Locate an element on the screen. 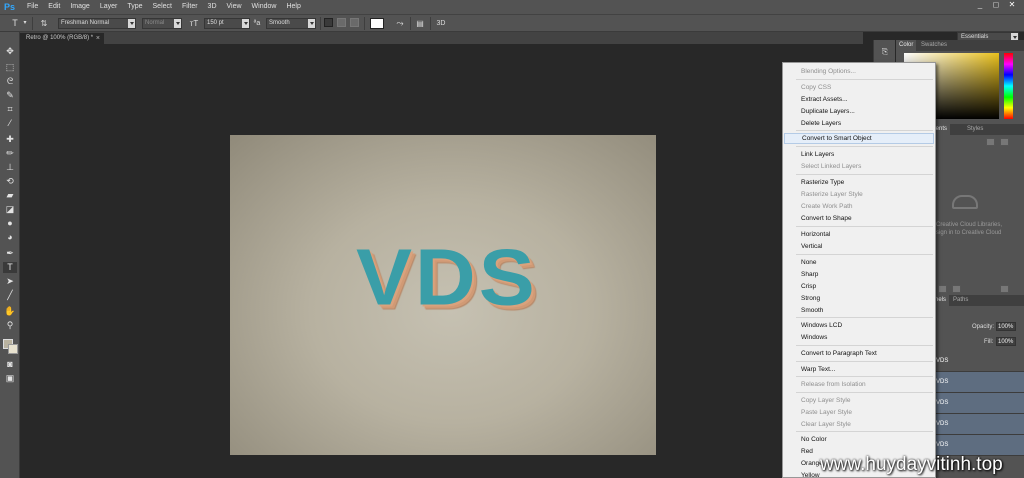 This screenshot has width=1024, height=478. fill-field: 100% is located at coordinates (1006, 341).